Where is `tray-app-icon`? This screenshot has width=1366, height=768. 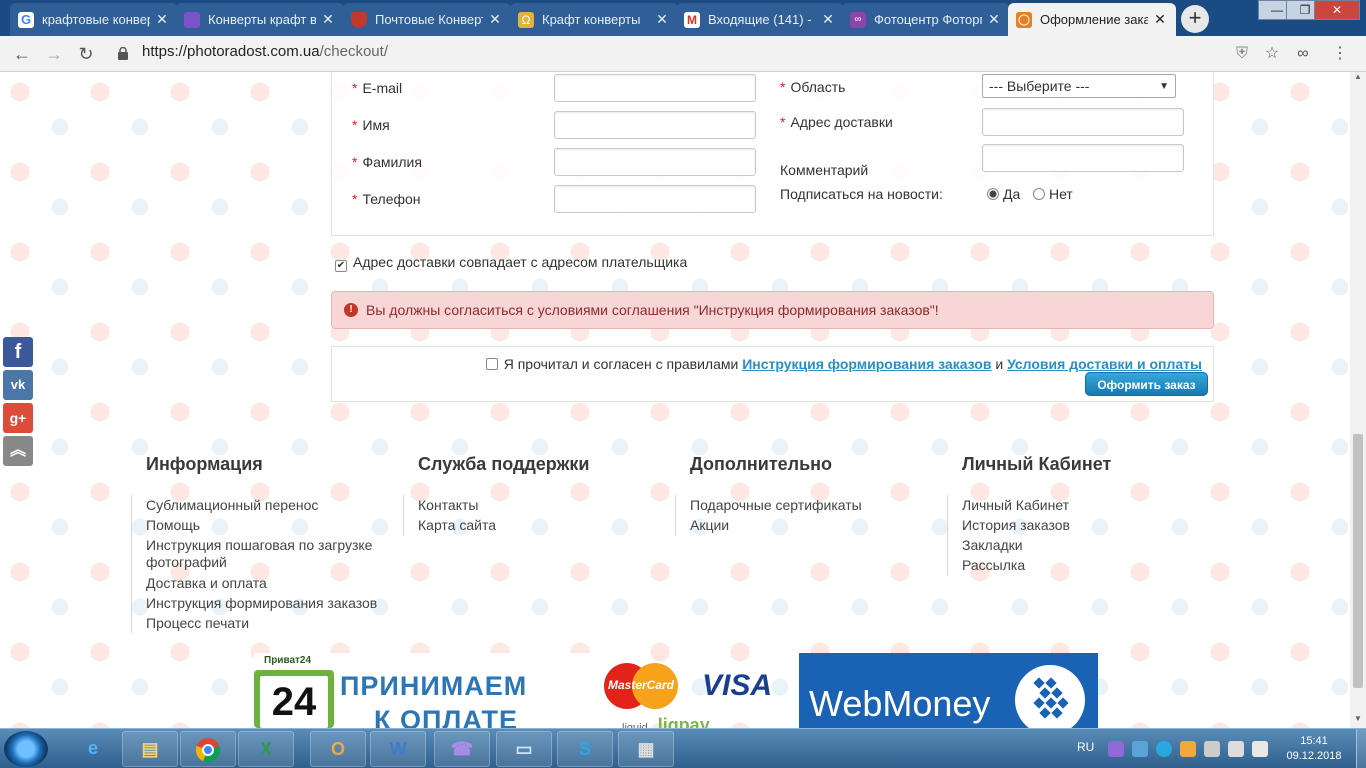
tray-app-icon is located at coordinates (1140, 749).